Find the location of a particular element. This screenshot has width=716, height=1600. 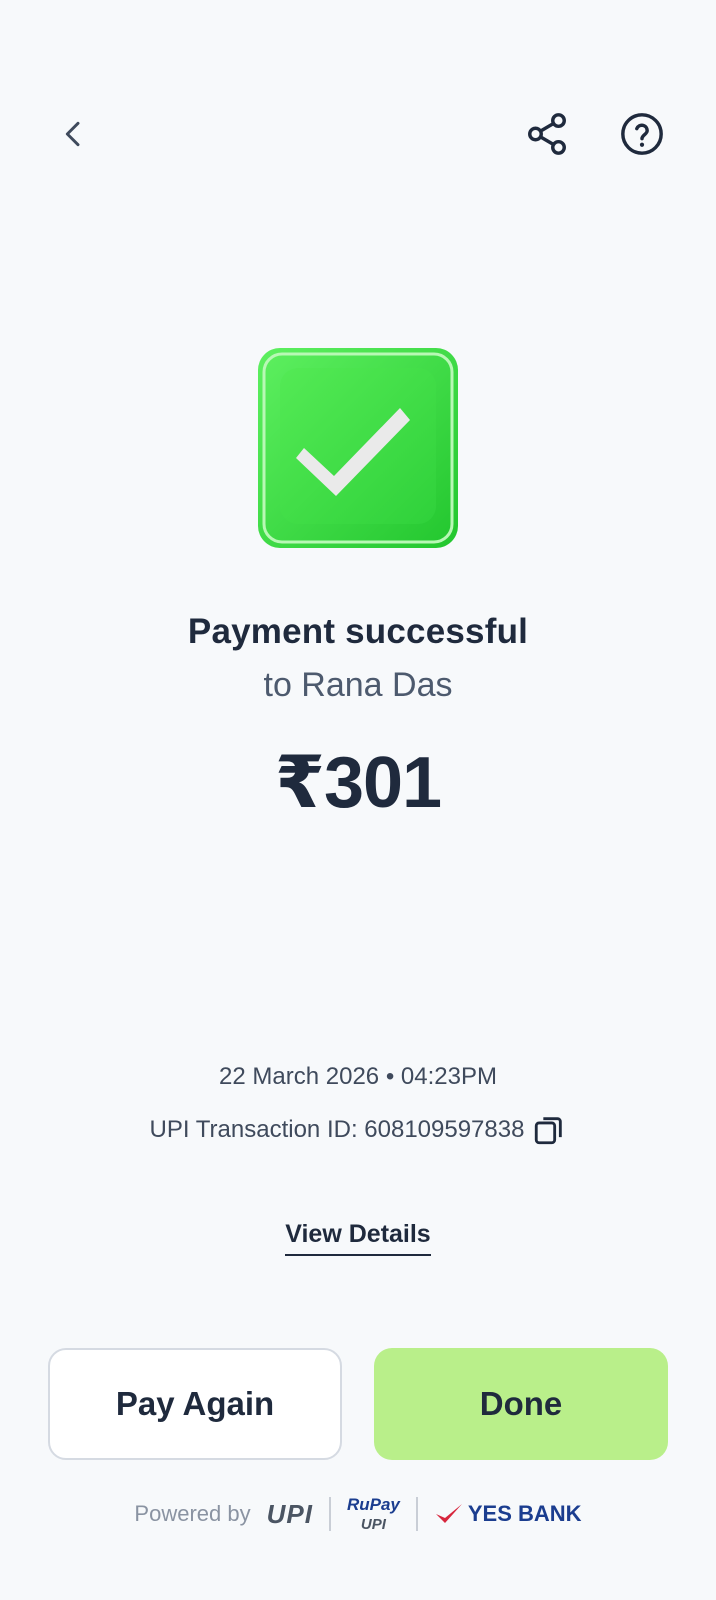

rupay-logo: RuPay UPI is located at coordinates (373, 1514).